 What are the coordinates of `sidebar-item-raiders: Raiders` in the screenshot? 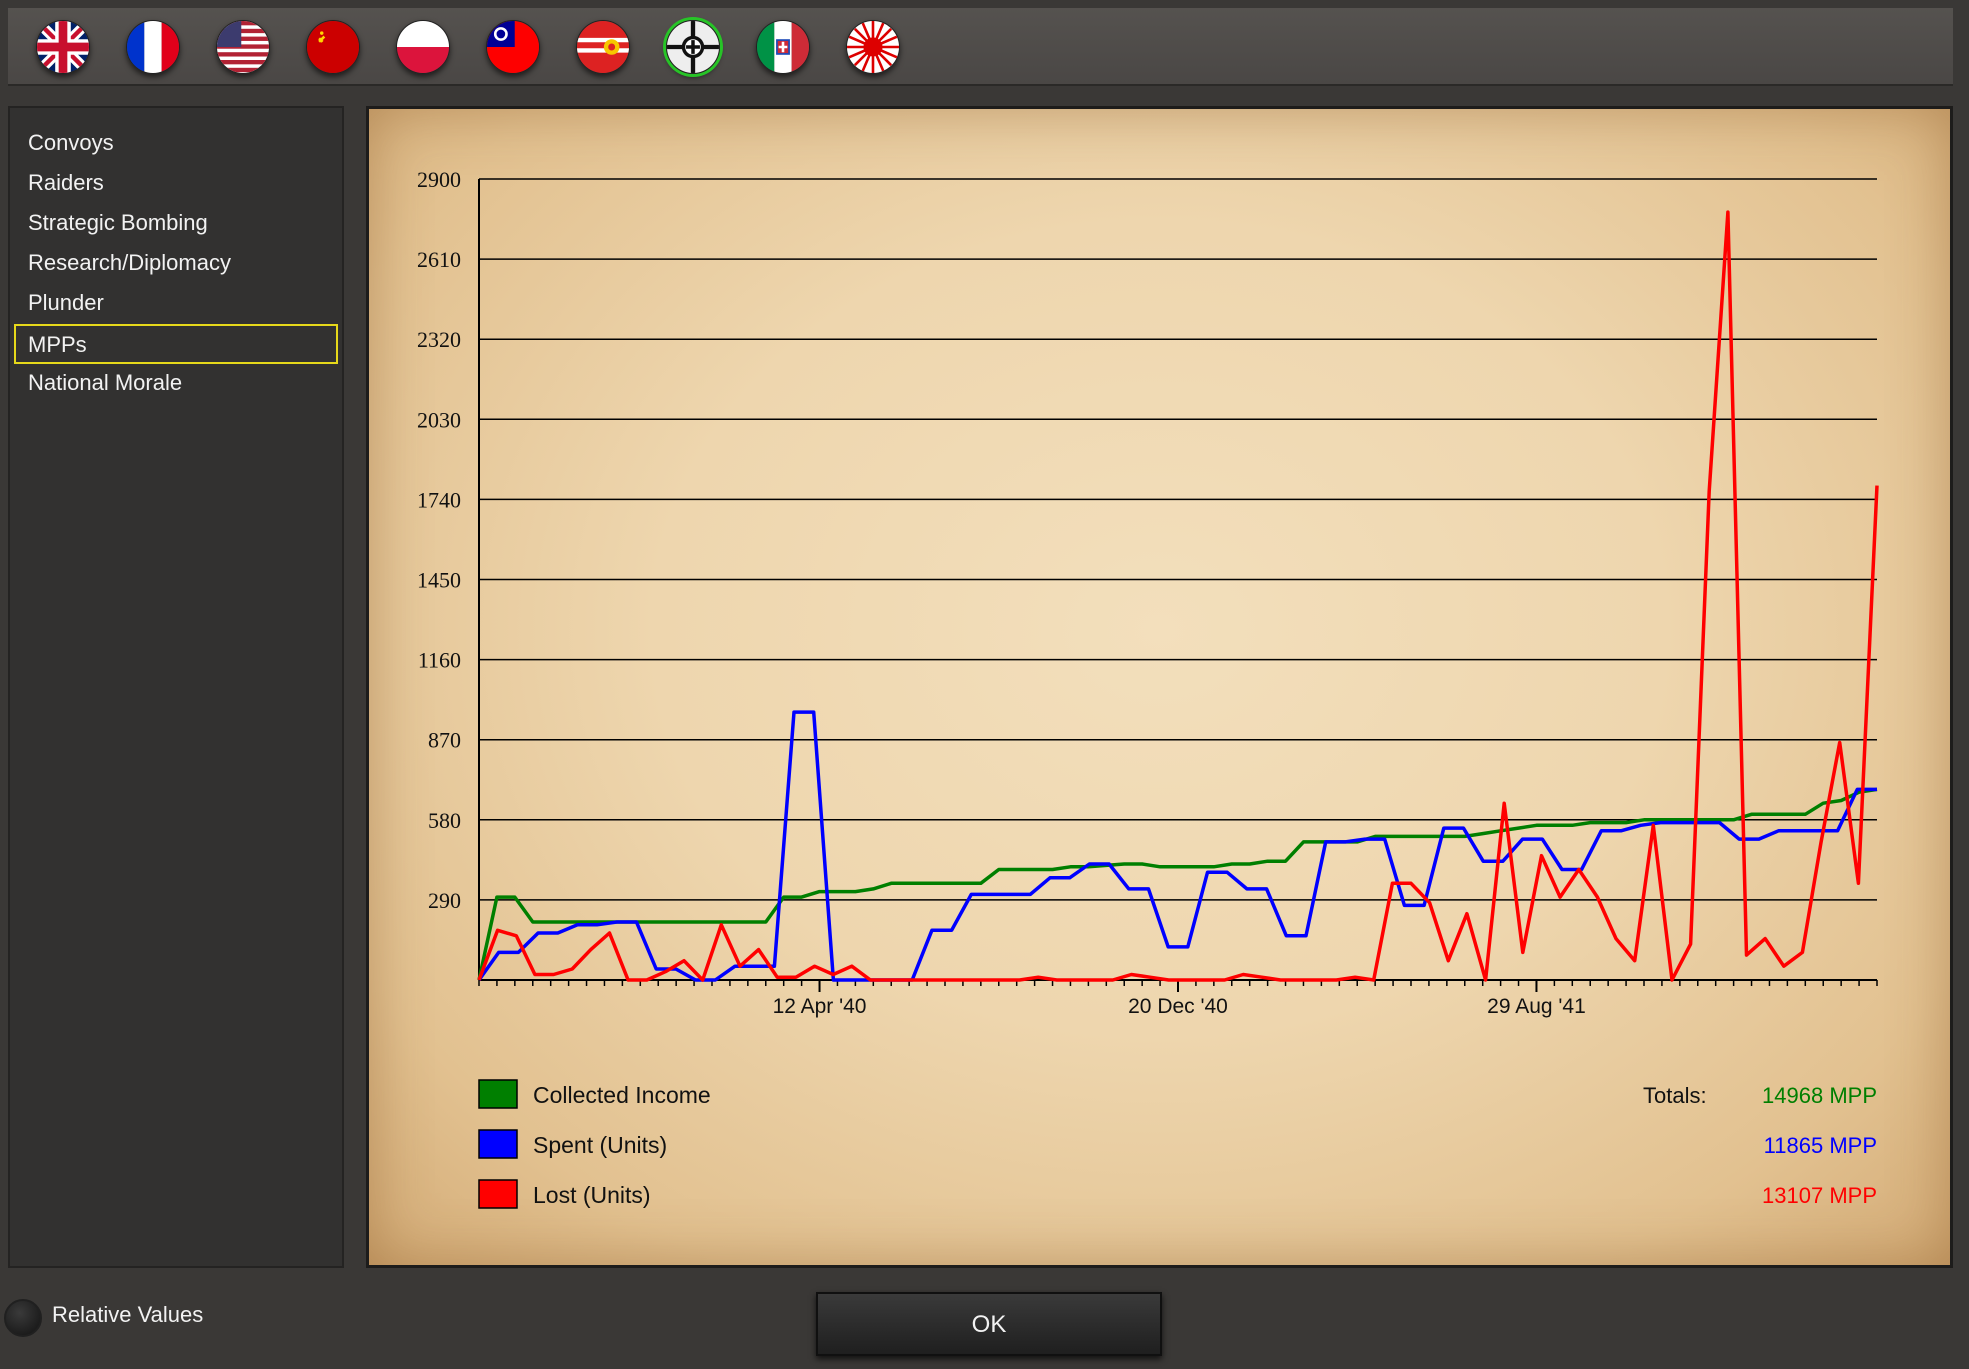 It's located at (176, 184).